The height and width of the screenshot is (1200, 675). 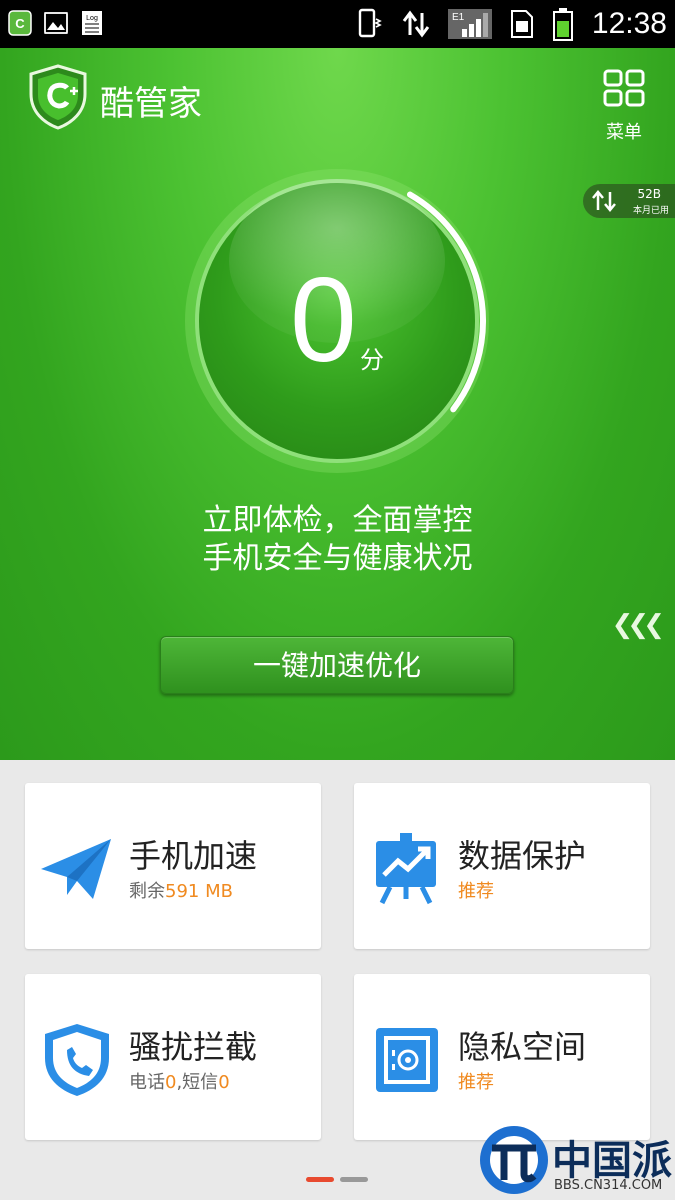 What do you see at coordinates (562, 24) in the screenshot?
I see `battery-icon` at bounding box center [562, 24].